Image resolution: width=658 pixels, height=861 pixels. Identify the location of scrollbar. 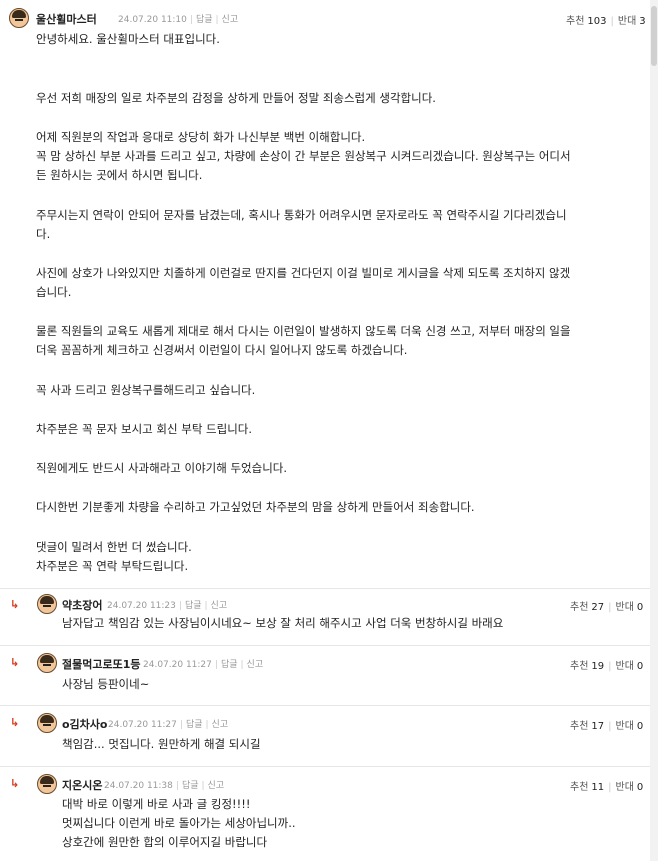
(654, 430).